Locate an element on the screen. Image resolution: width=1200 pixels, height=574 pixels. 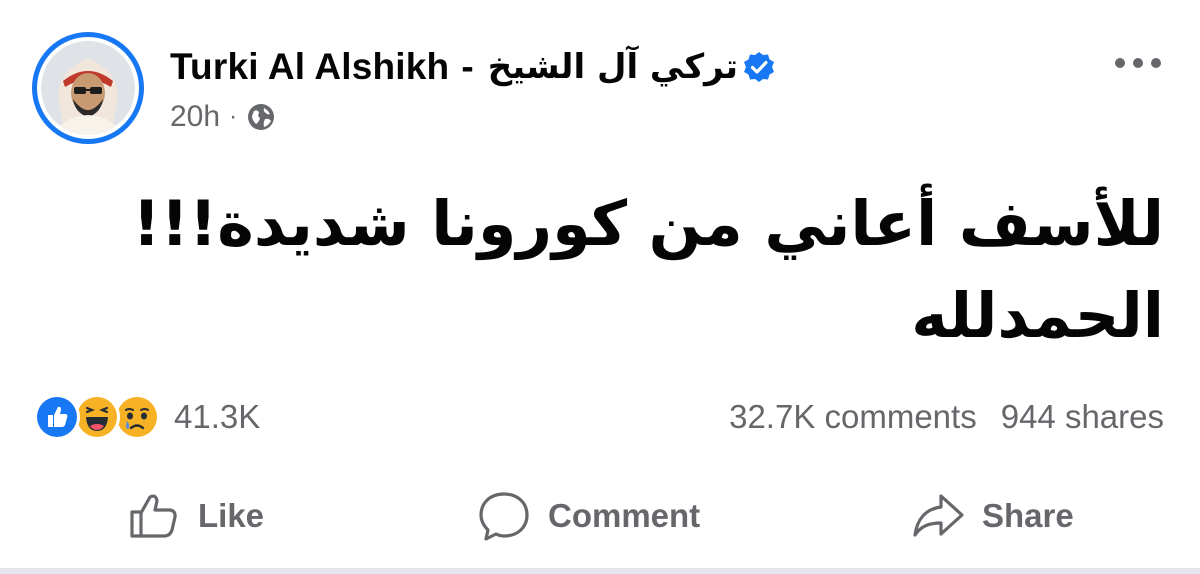
author-name: Turki Al Alshikh is located at coordinates (309, 67).